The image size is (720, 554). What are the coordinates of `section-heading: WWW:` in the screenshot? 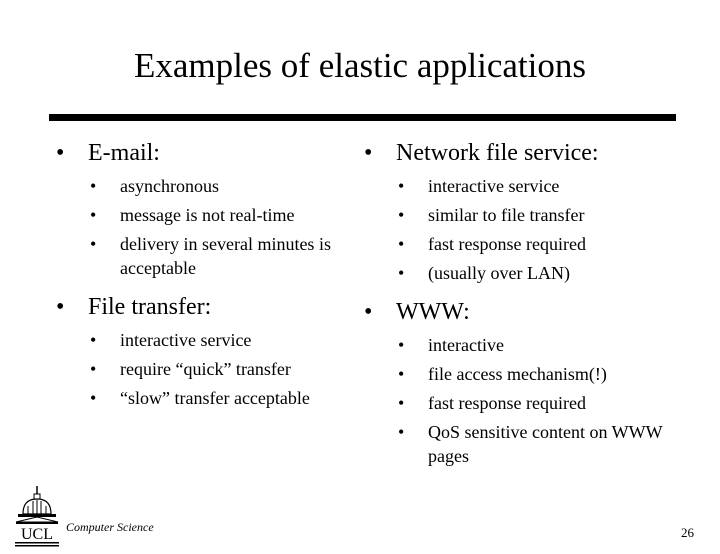 It's located at (433, 312).